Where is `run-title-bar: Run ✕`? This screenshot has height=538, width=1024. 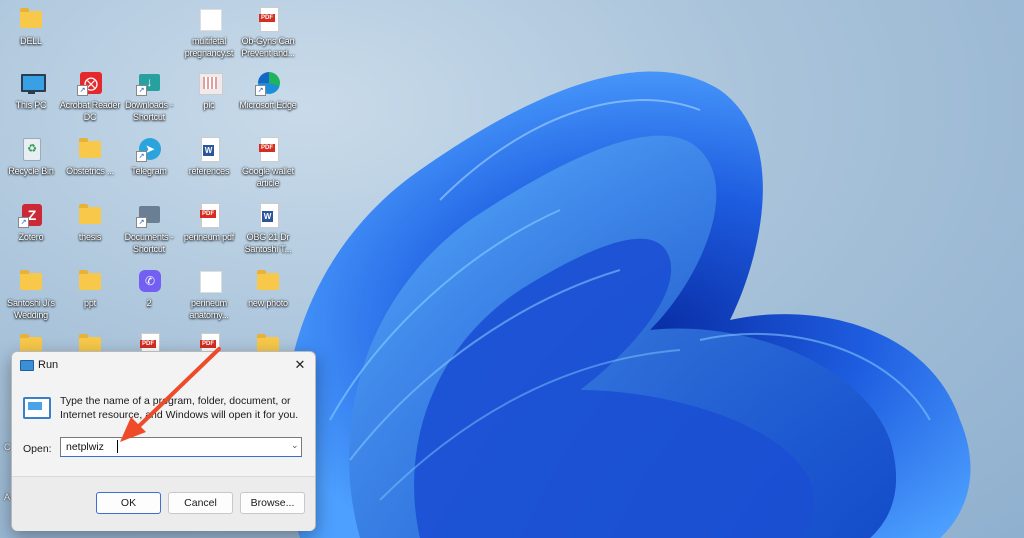
run-title-bar: Run ✕ is located at coordinates (163, 365).